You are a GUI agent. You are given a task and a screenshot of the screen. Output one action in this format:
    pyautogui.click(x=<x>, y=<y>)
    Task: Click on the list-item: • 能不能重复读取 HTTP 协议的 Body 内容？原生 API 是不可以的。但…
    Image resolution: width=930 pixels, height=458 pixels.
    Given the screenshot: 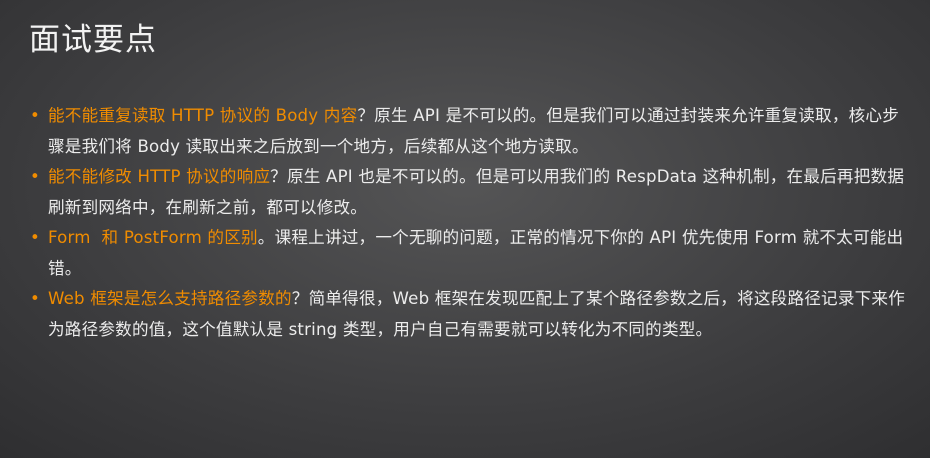 What is the action you would take?
    pyautogui.click(x=470, y=131)
    